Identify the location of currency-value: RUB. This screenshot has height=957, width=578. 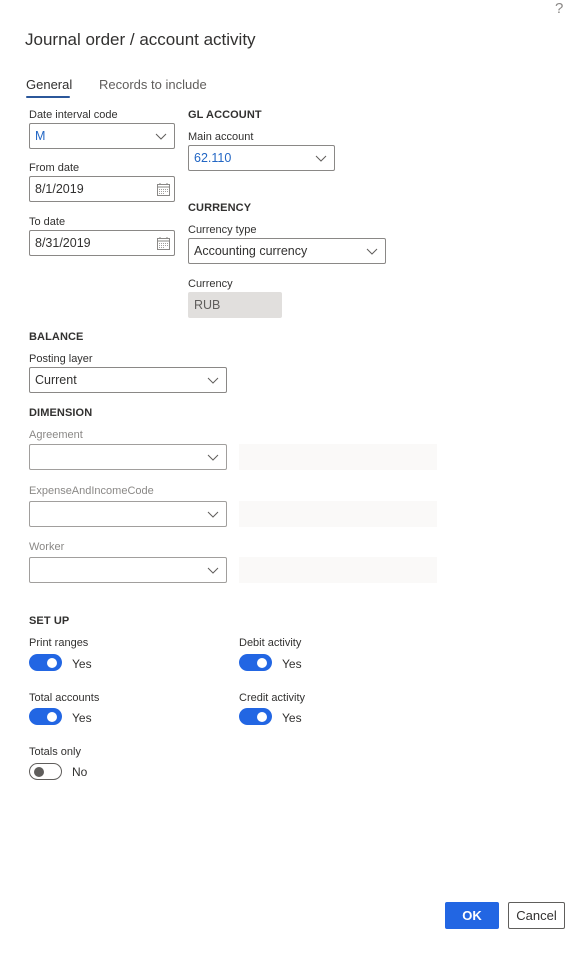
(207, 305).